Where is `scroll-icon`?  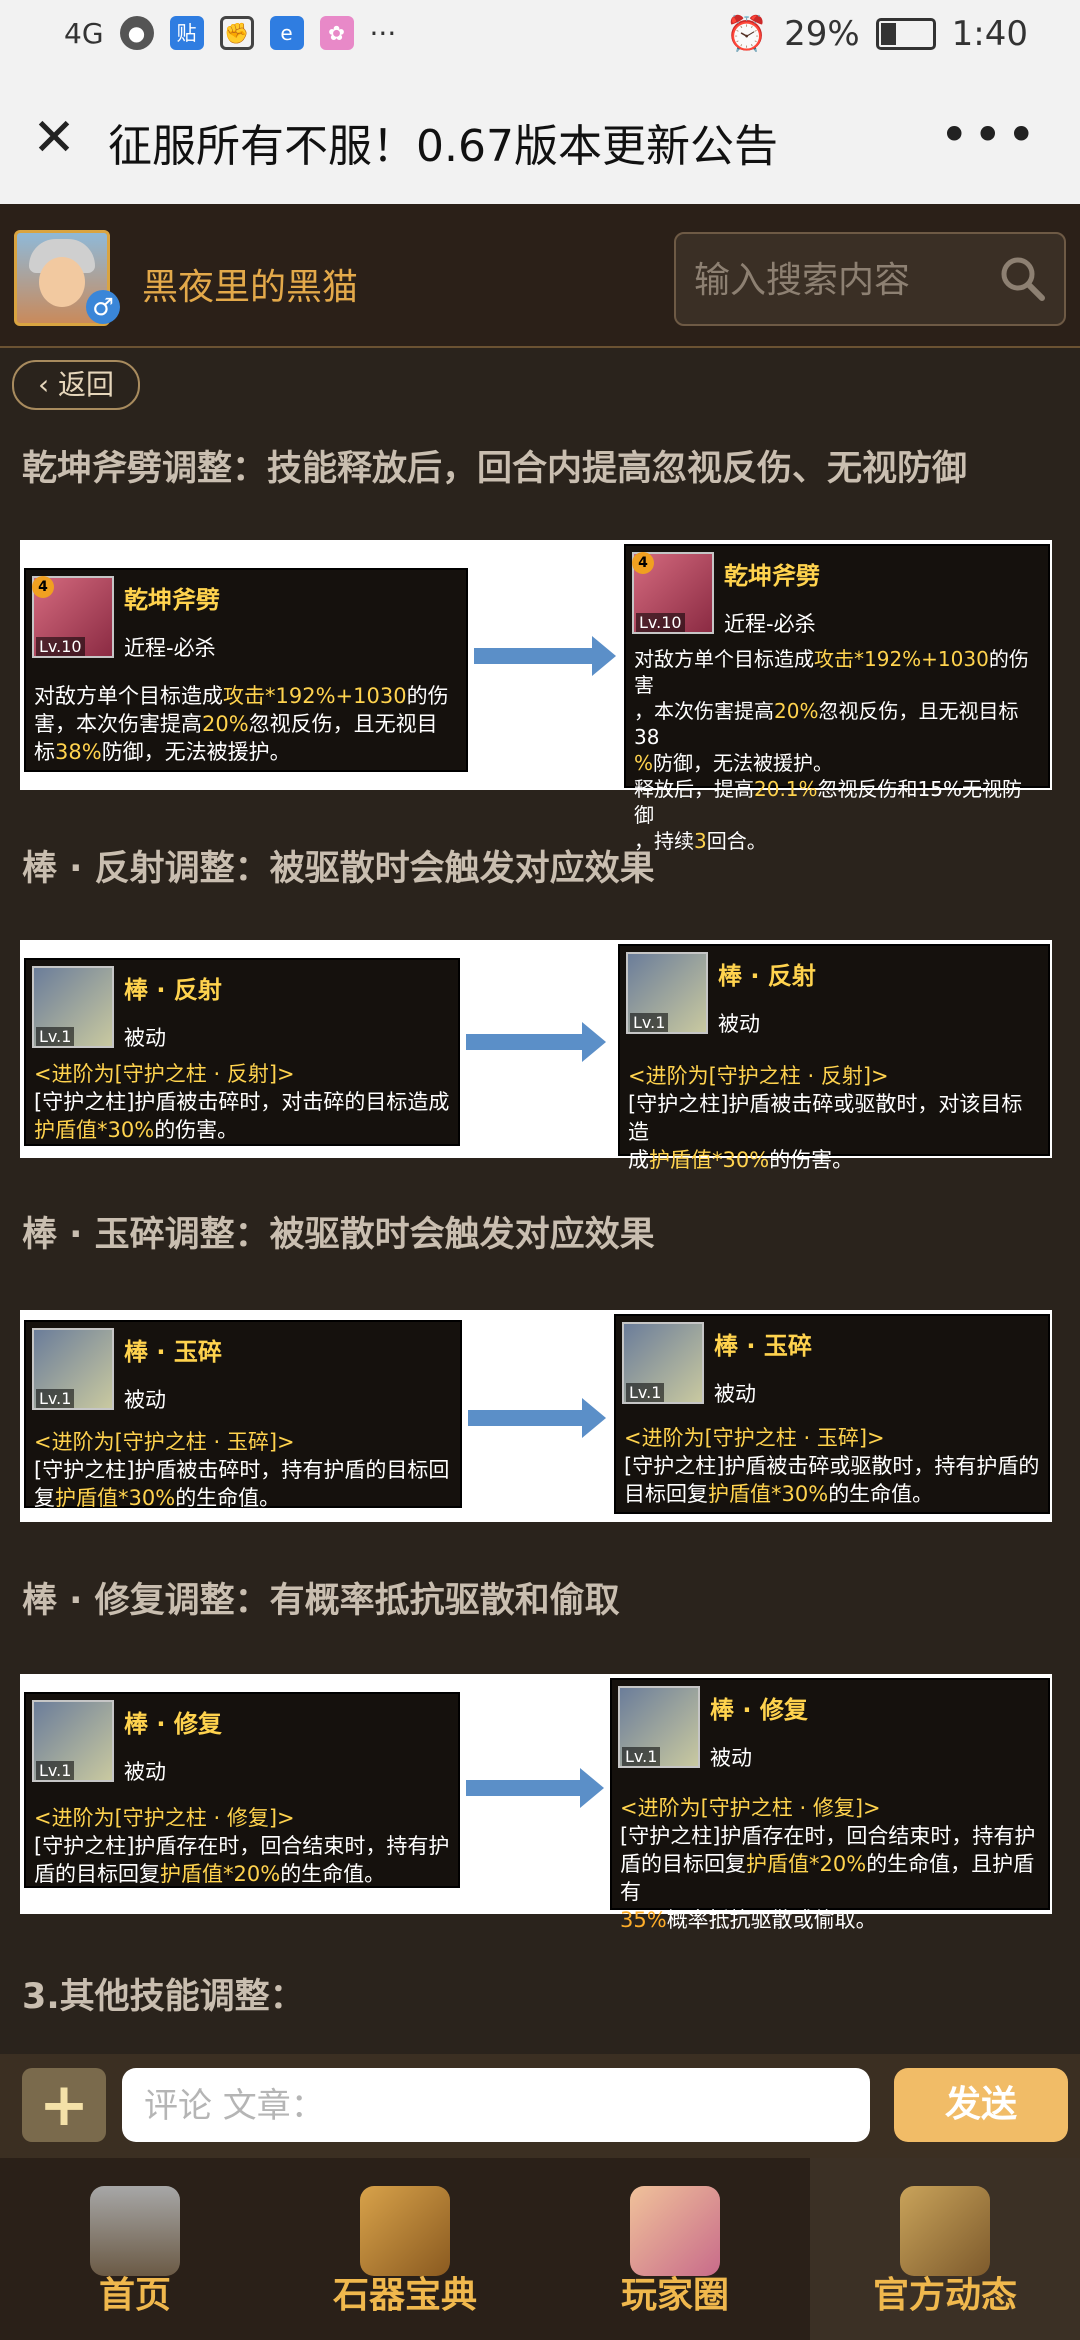 scroll-icon is located at coordinates (405, 2231).